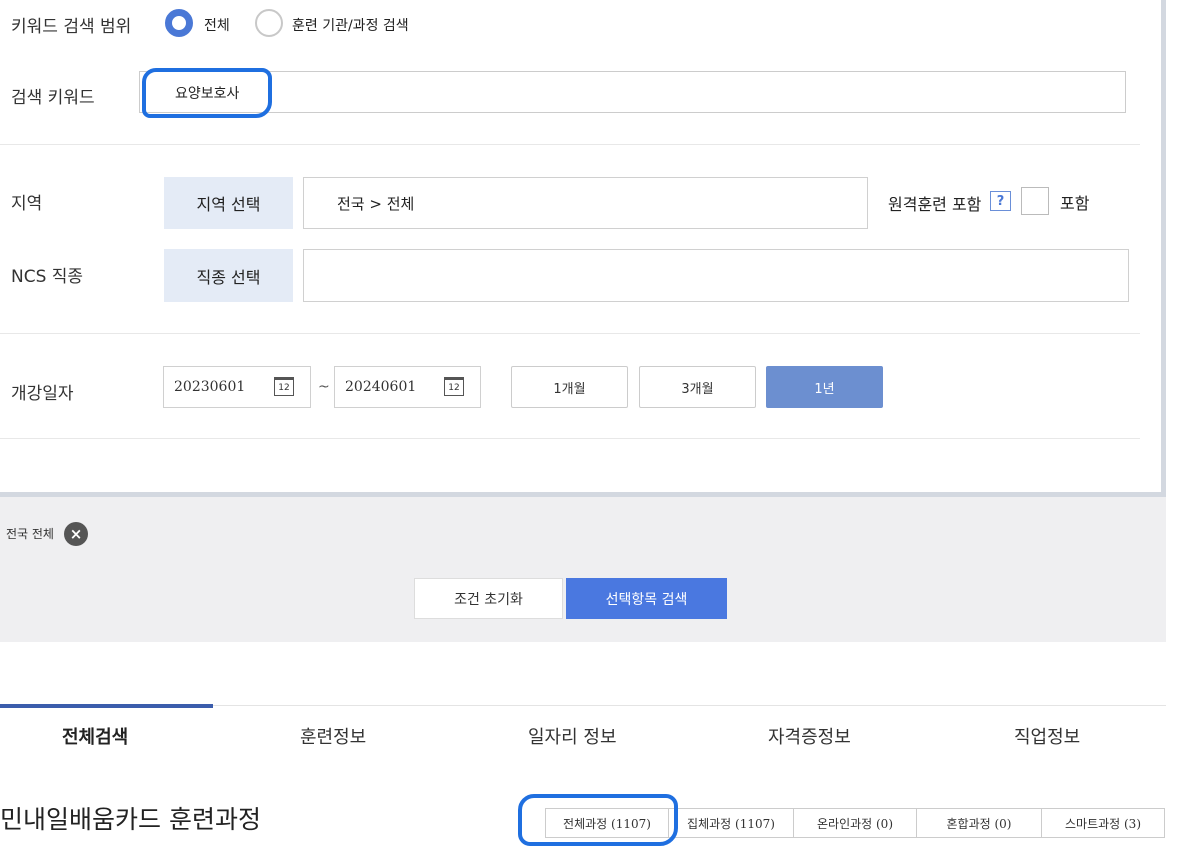 Image resolution: width=1203 pixels, height=850 pixels. I want to click on tab-job-info: 일자리 정보, so click(572, 736).